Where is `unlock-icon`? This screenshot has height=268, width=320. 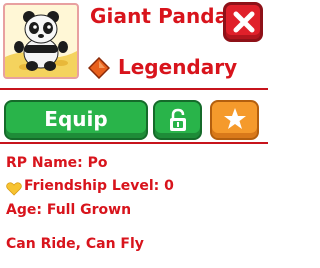
unlock-icon is located at coordinates (178, 119).